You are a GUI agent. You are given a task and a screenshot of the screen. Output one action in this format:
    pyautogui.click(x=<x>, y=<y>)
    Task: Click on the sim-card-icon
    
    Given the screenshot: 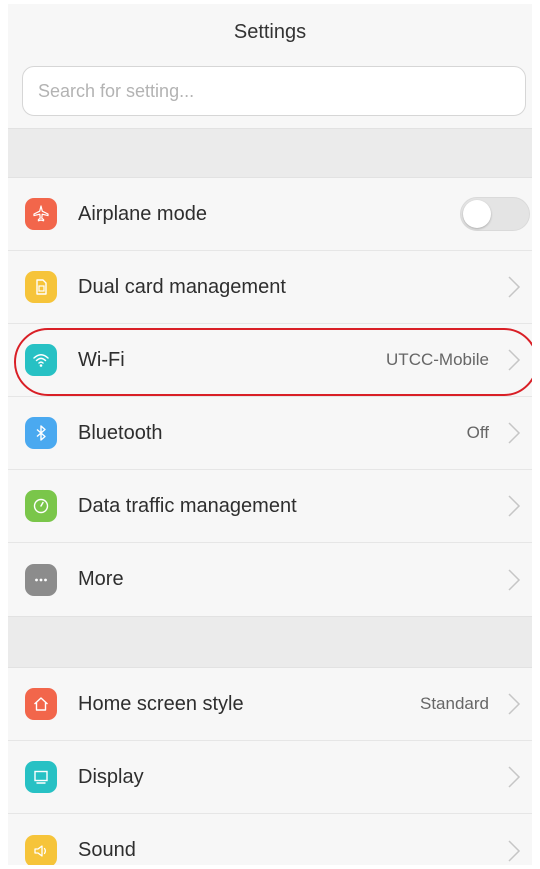 What is the action you would take?
    pyautogui.click(x=41, y=287)
    